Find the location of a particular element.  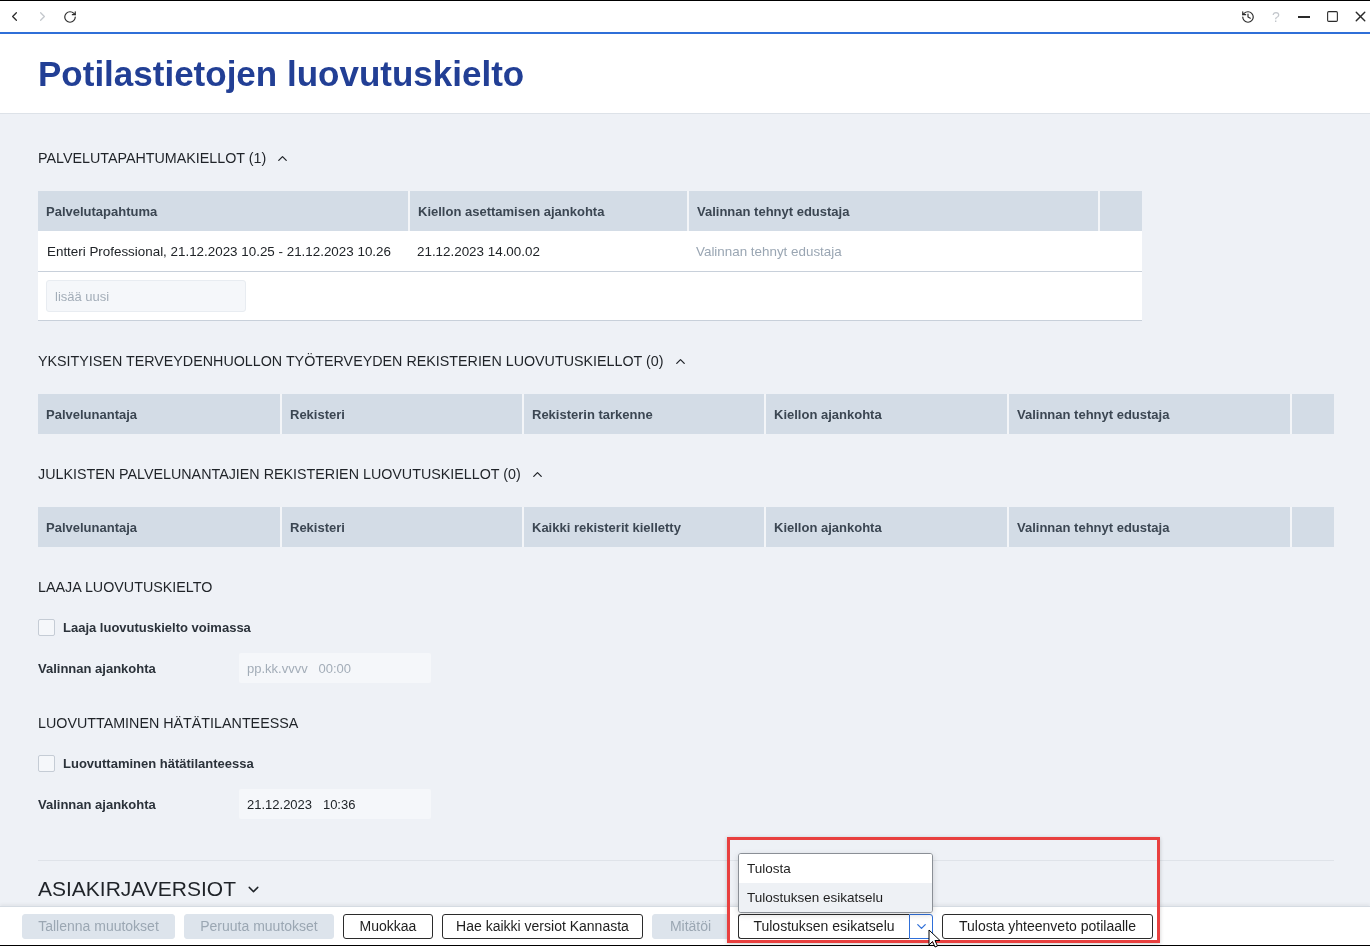

table-cell: Entteri Professional, 21.12.2023 10.25 - 21.12.2023 10.26 is located at coordinates (223, 251).